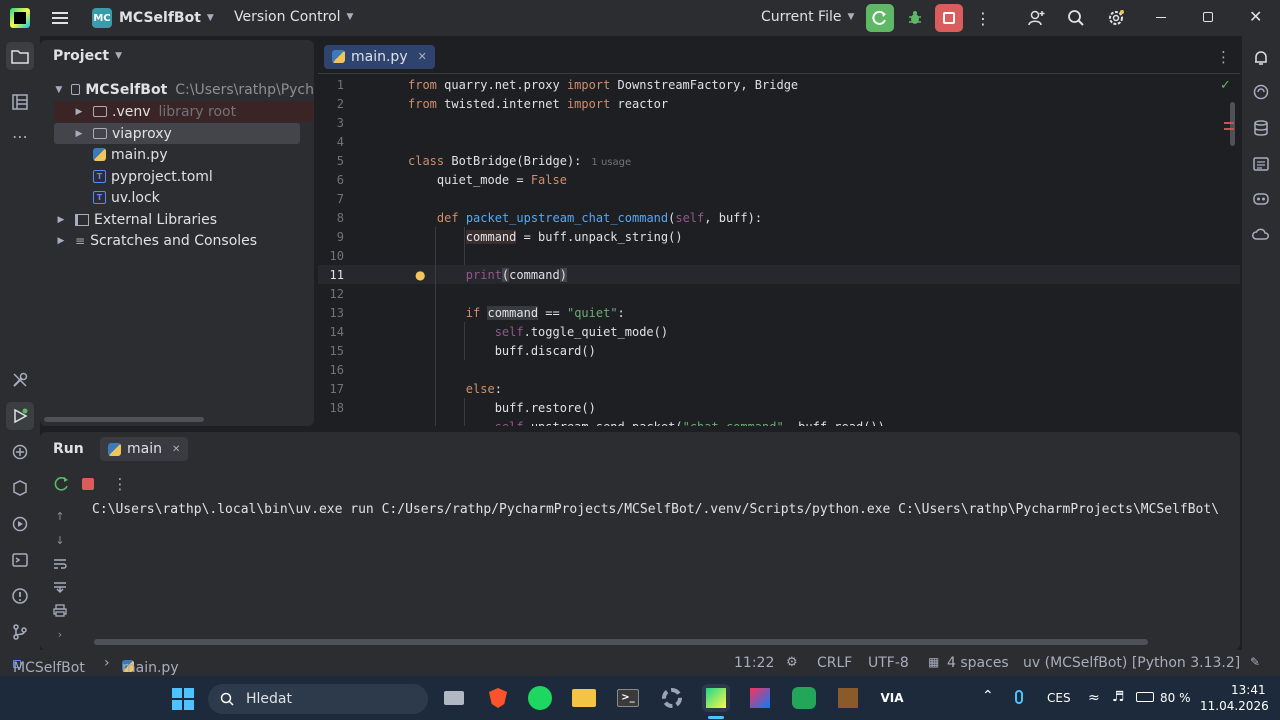 Image resolution: width=1280 pixels, height=720 pixels. I want to click on notifications-button, so click(1261, 58).